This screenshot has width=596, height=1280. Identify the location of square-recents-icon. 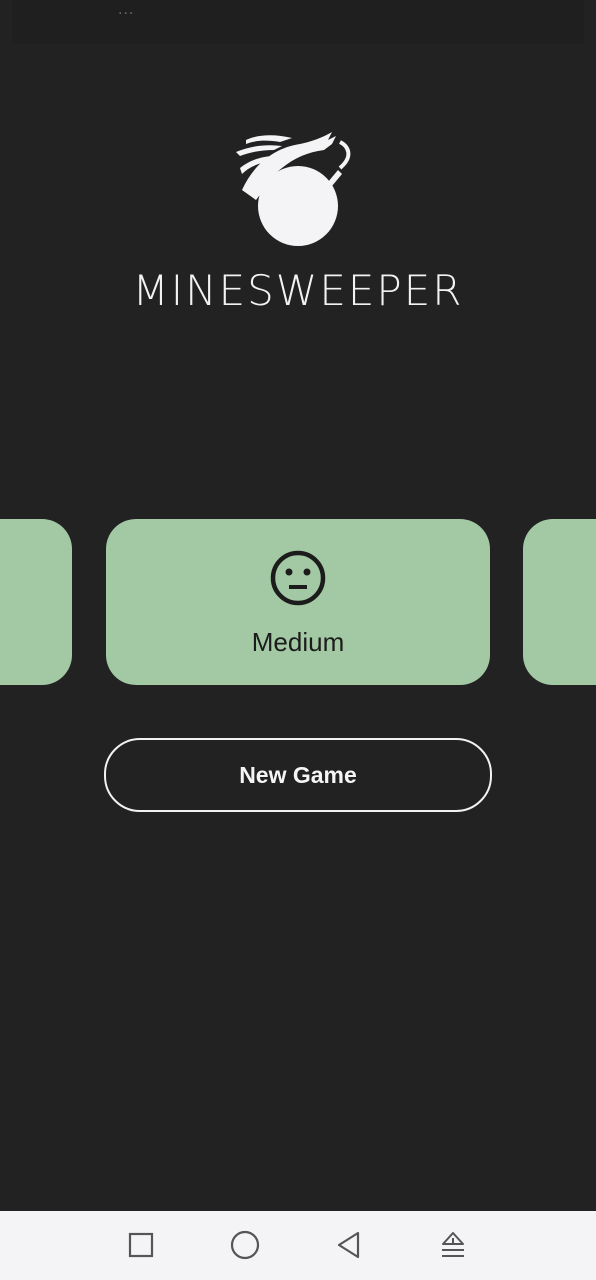
(141, 1245).